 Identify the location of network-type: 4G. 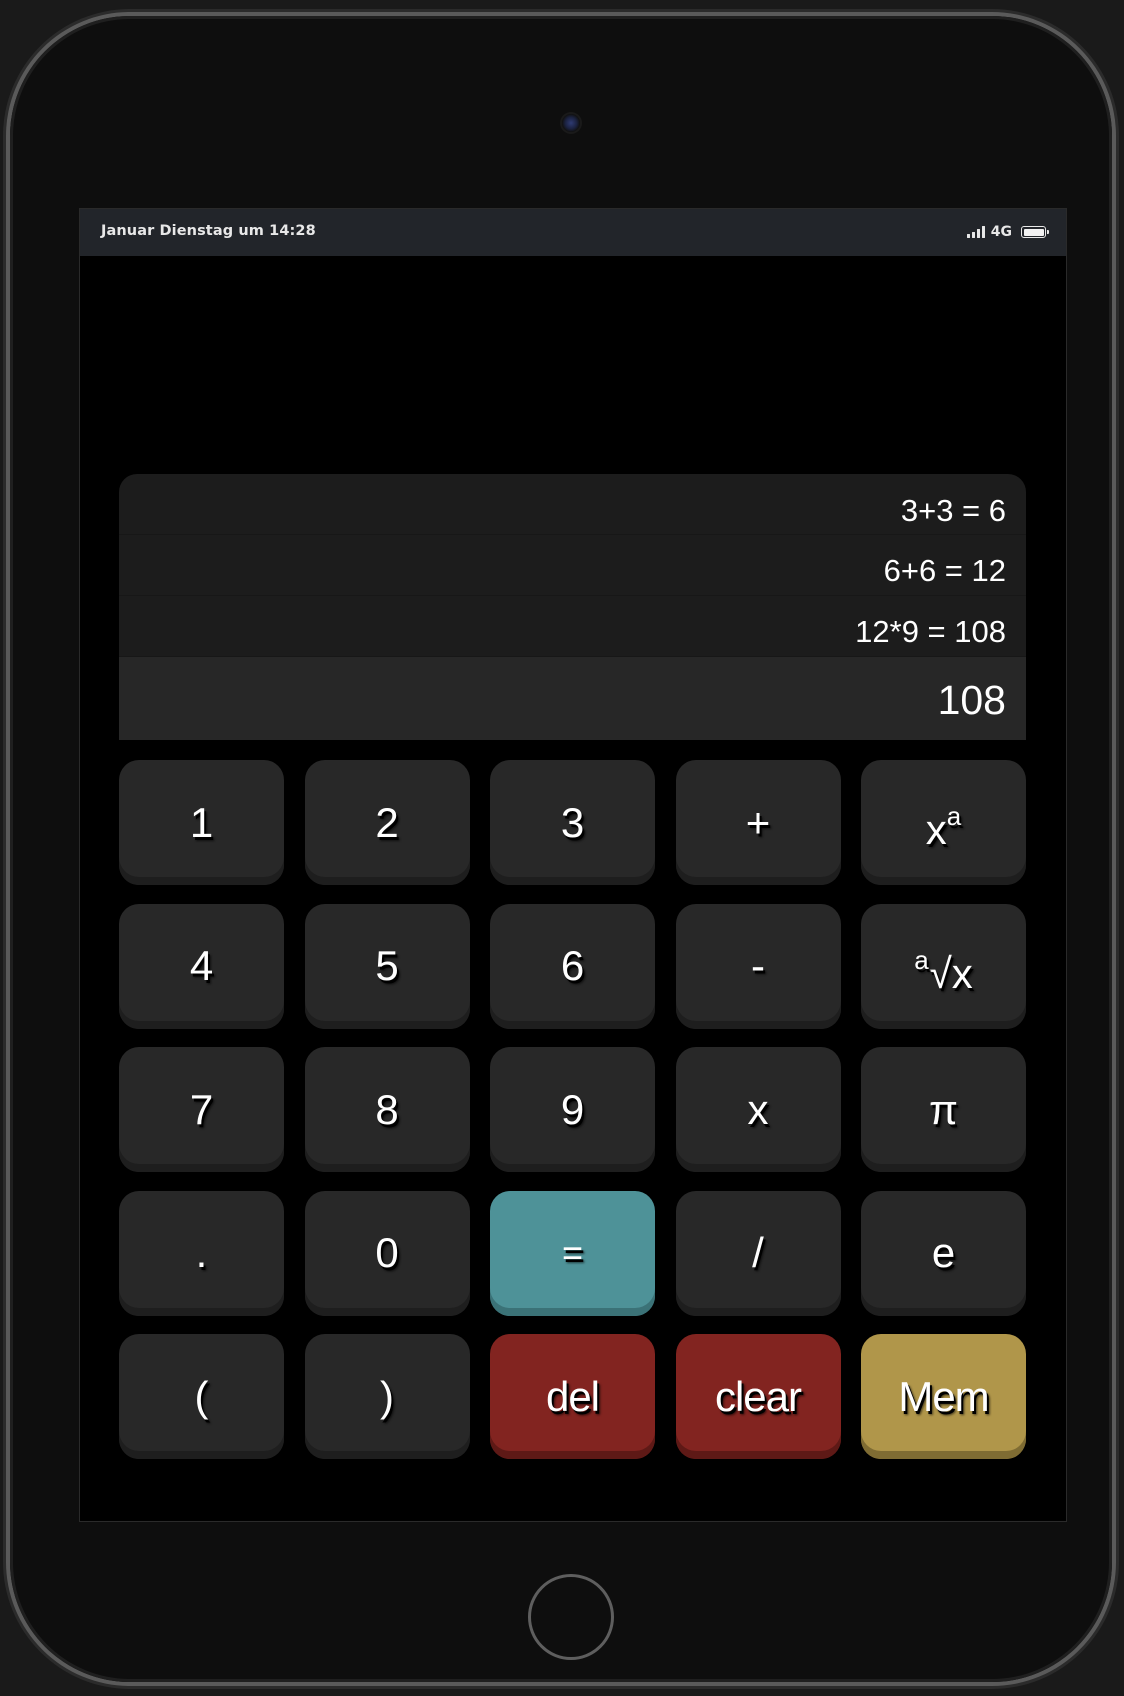
(1001, 232).